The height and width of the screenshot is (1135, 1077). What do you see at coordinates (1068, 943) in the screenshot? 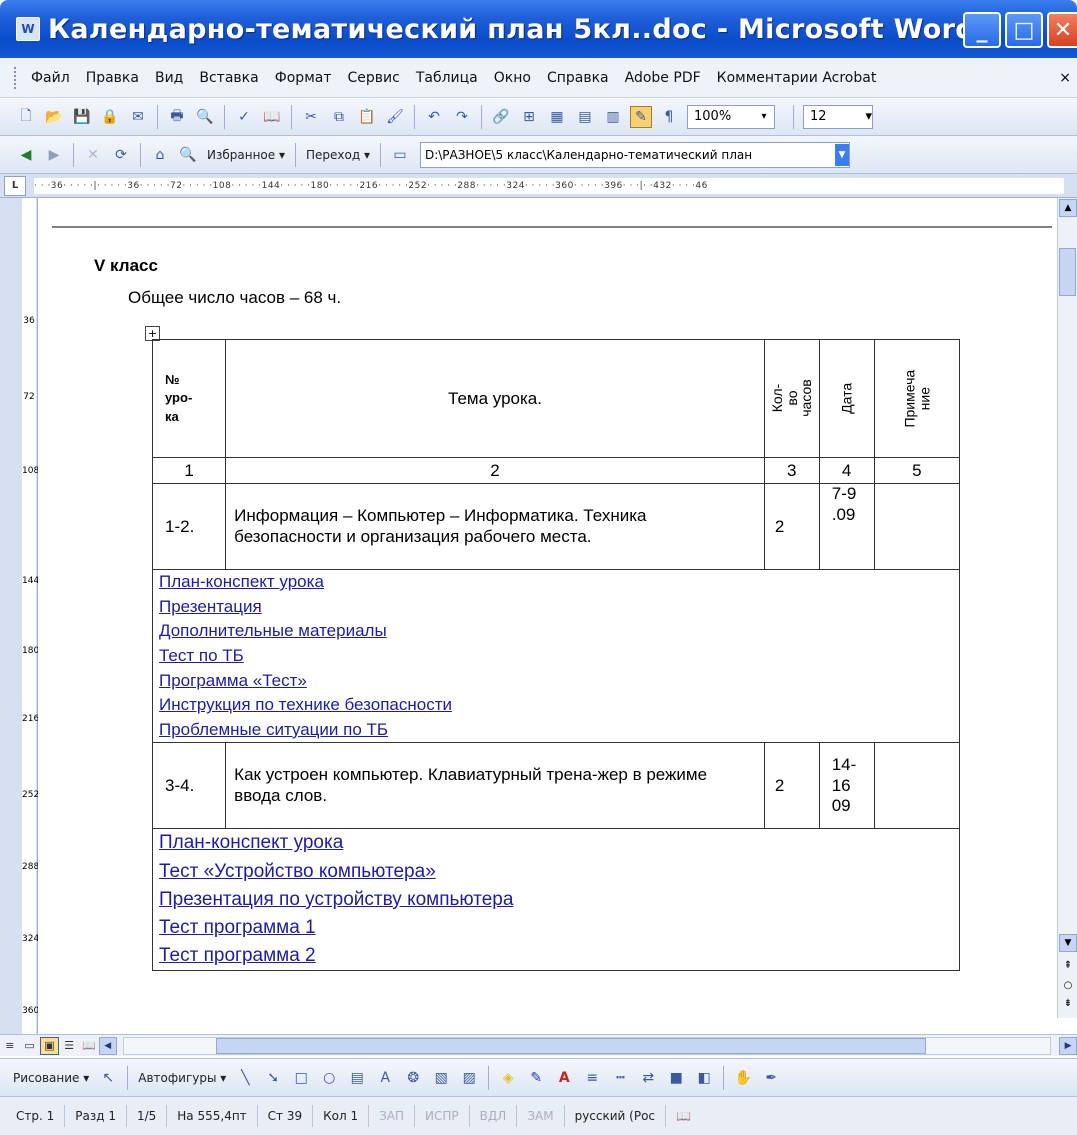
I see `scroll-down-icon: ▼` at bounding box center [1068, 943].